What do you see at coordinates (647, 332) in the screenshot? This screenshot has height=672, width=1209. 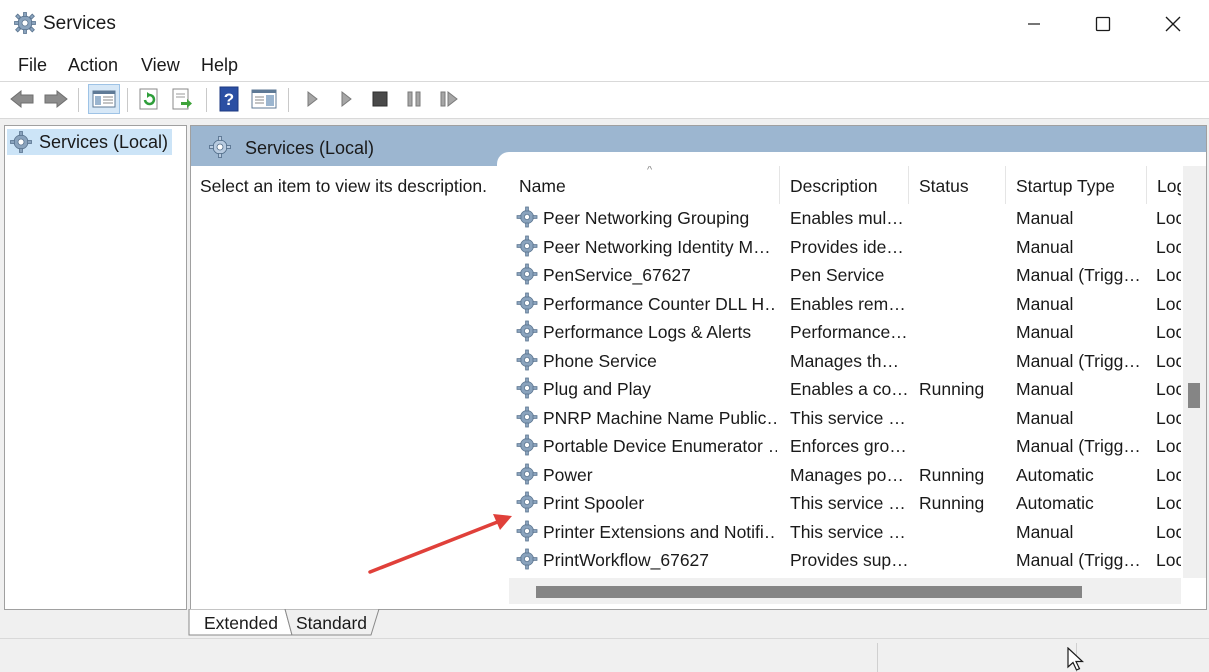 I see `service-name: Performance Logs & Alerts` at bounding box center [647, 332].